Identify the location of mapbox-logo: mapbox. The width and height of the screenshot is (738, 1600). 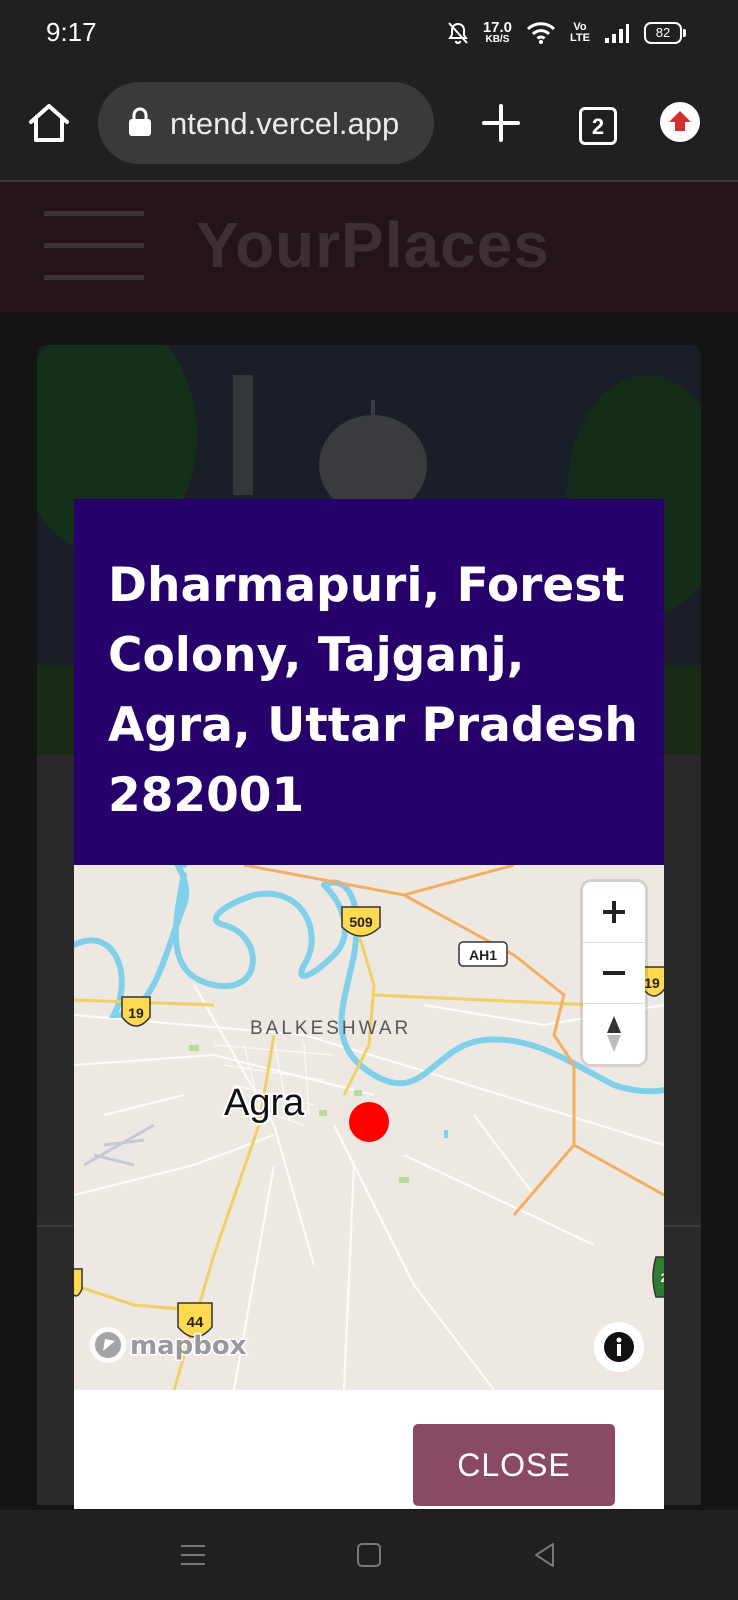
(176, 1347).